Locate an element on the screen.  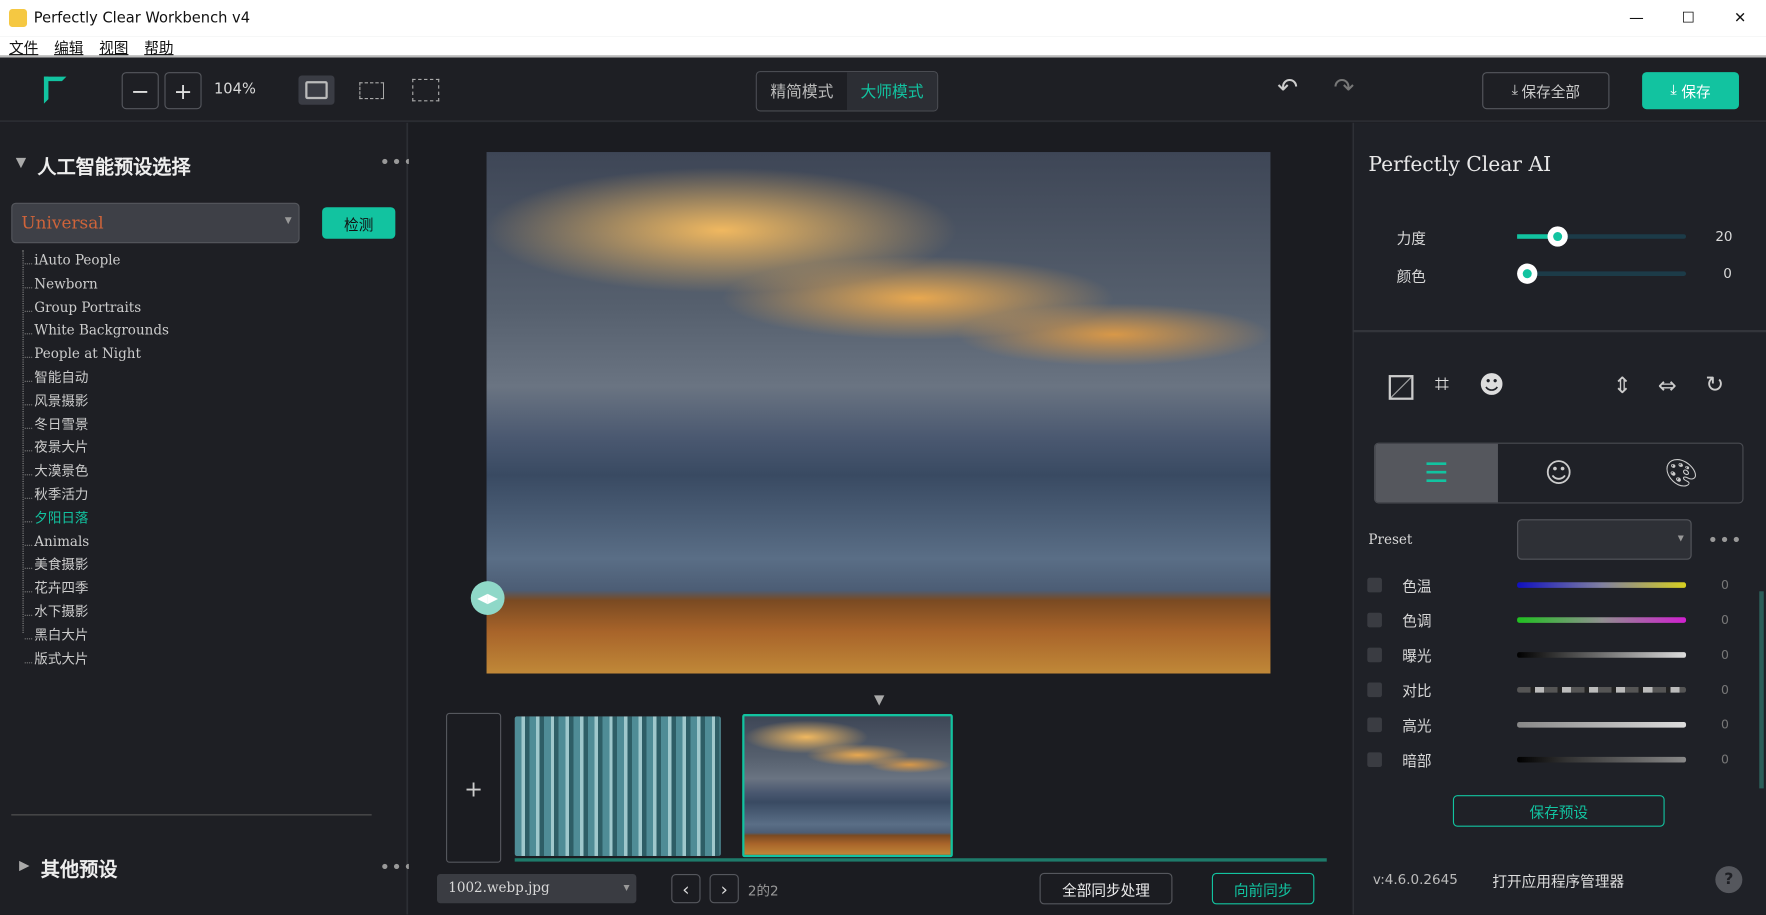
preset-item: 美食摄影 is located at coordinates (96, 566).